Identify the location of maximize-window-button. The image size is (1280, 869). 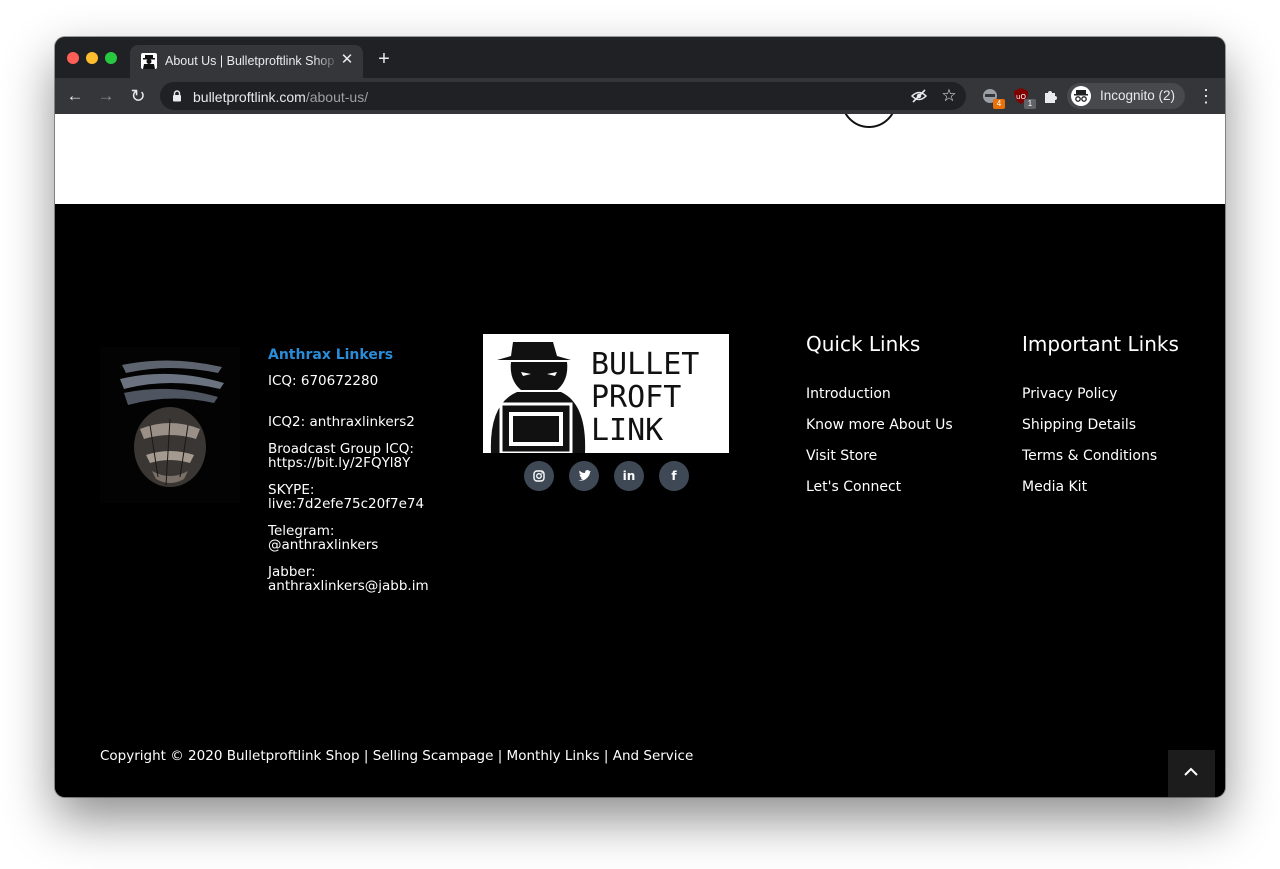
(111, 58).